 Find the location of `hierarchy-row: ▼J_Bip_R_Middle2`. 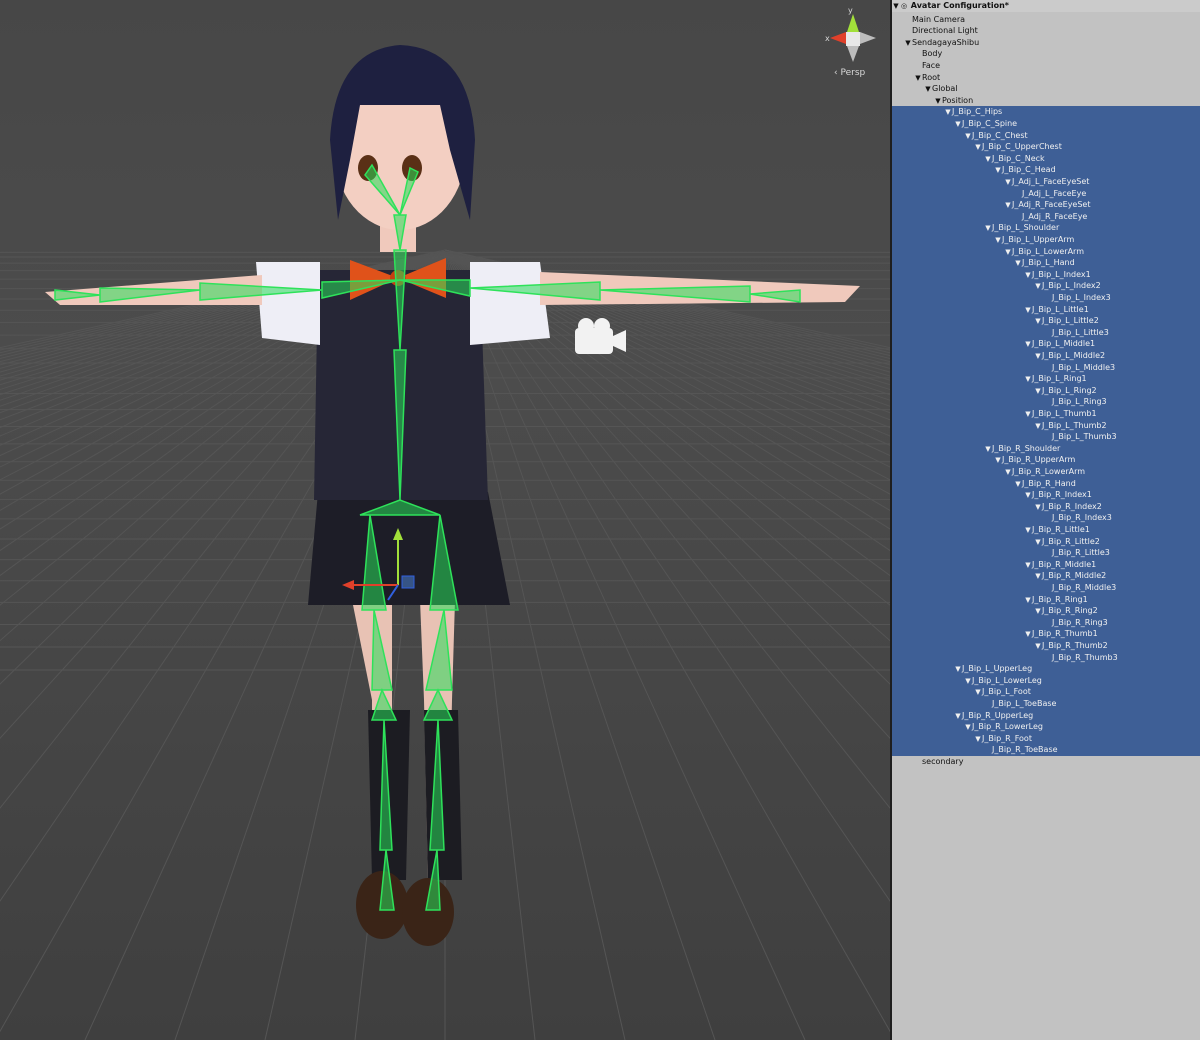

hierarchy-row: ▼J_Bip_R_Middle2 is located at coordinates (1046, 576).